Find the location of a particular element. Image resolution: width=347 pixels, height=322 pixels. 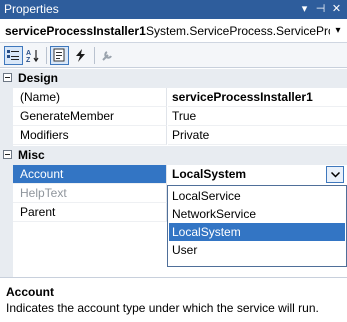

property-name: Modifiers is located at coordinates (90, 135).